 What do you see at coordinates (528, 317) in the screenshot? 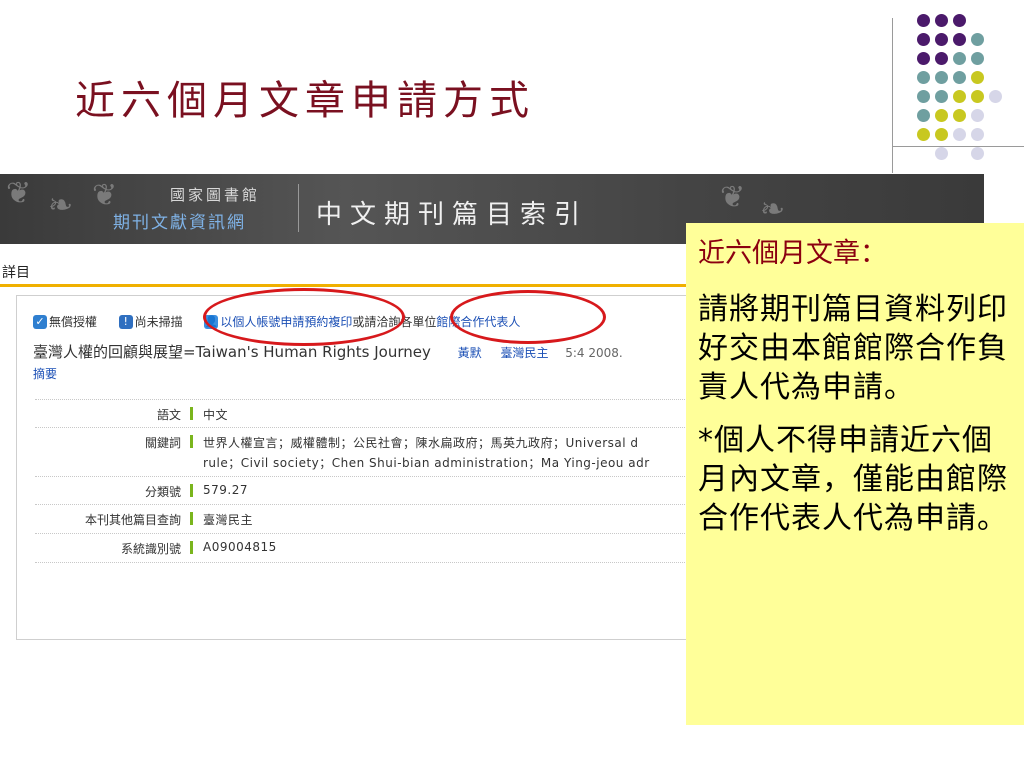
I see `highlight-oval-ill` at bounding box center [528, 317].